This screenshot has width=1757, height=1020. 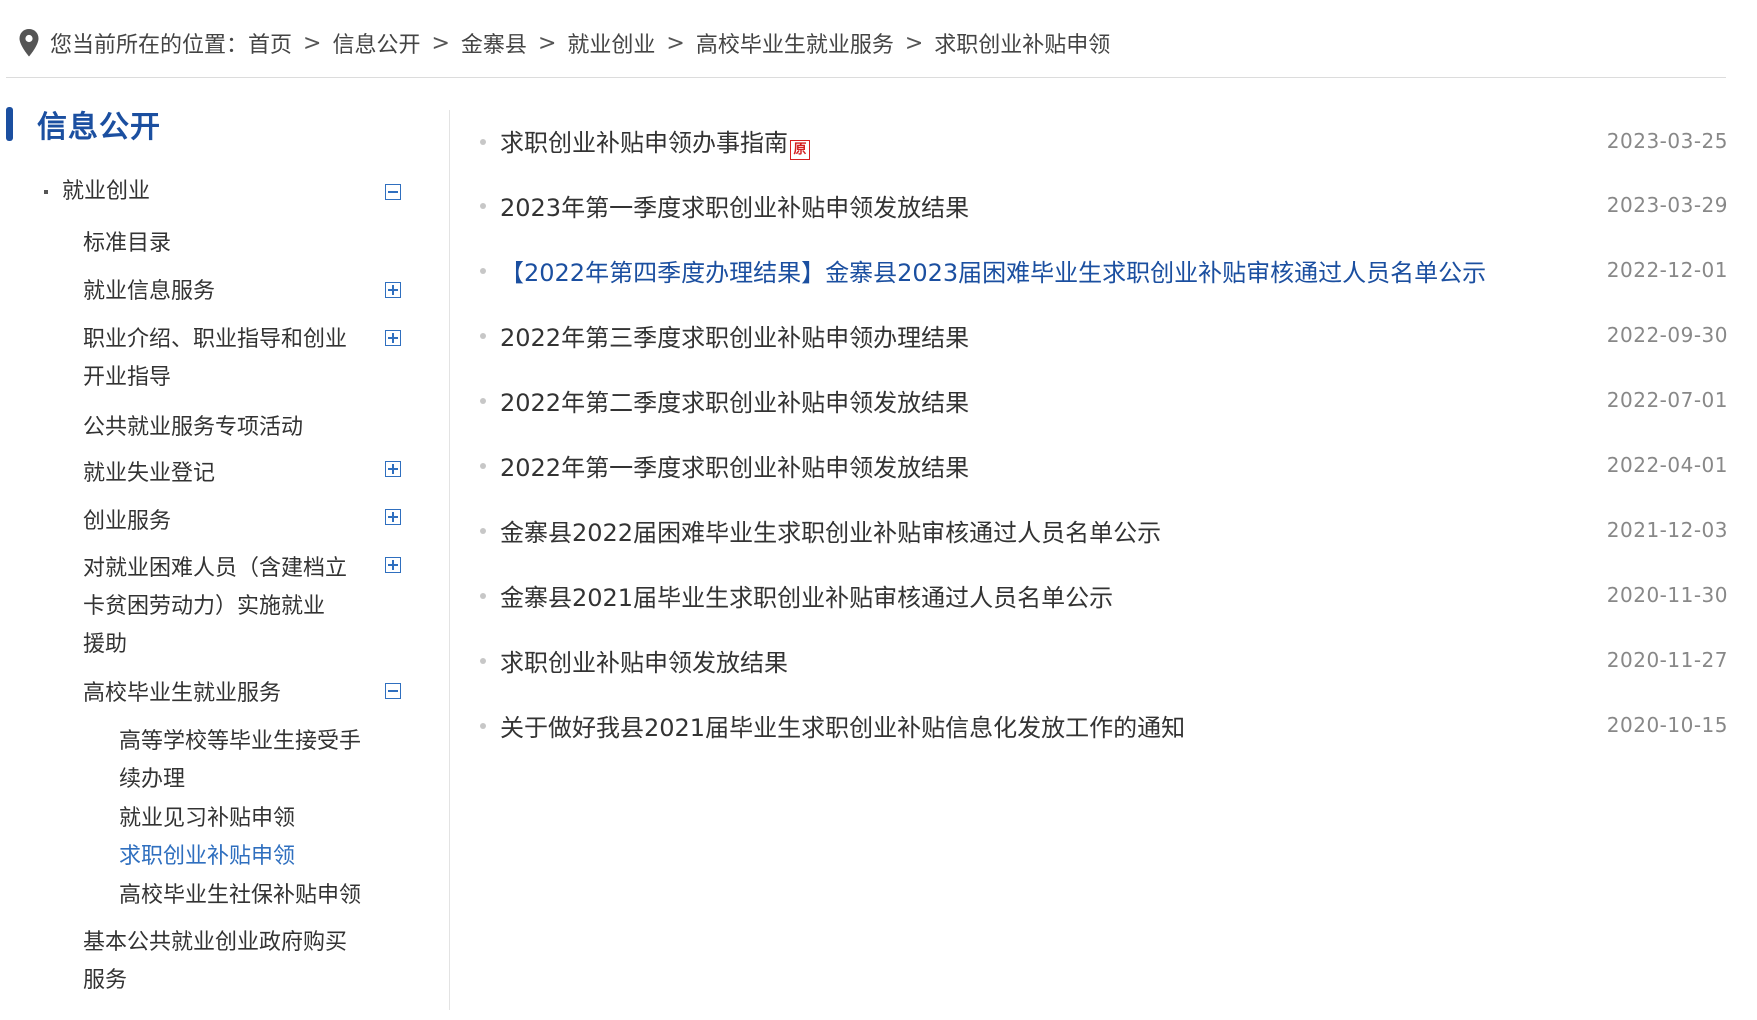 What do you see at coordinates (215, 339) in the screenshot?
I see `sidebar-item-label-line: 职业介绍、职业指导和创业` at bounding box center [215, 339].